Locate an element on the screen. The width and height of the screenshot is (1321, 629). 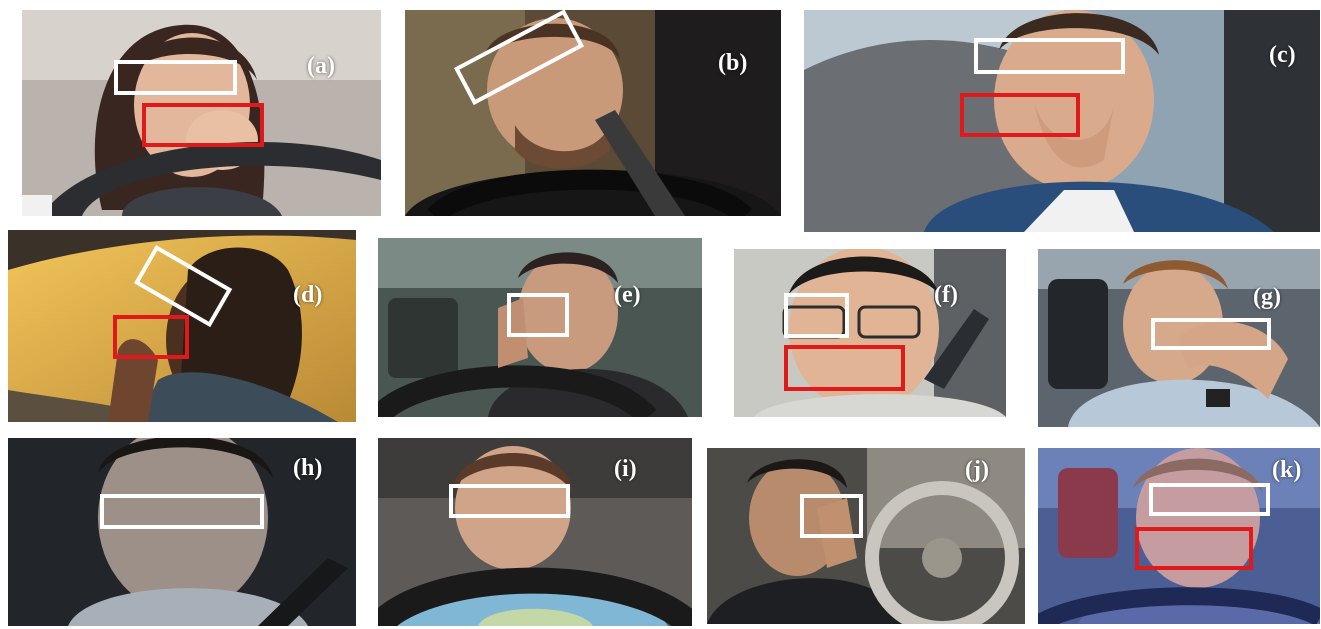
panel-label: (k) is located at coordinates (1287, 470).